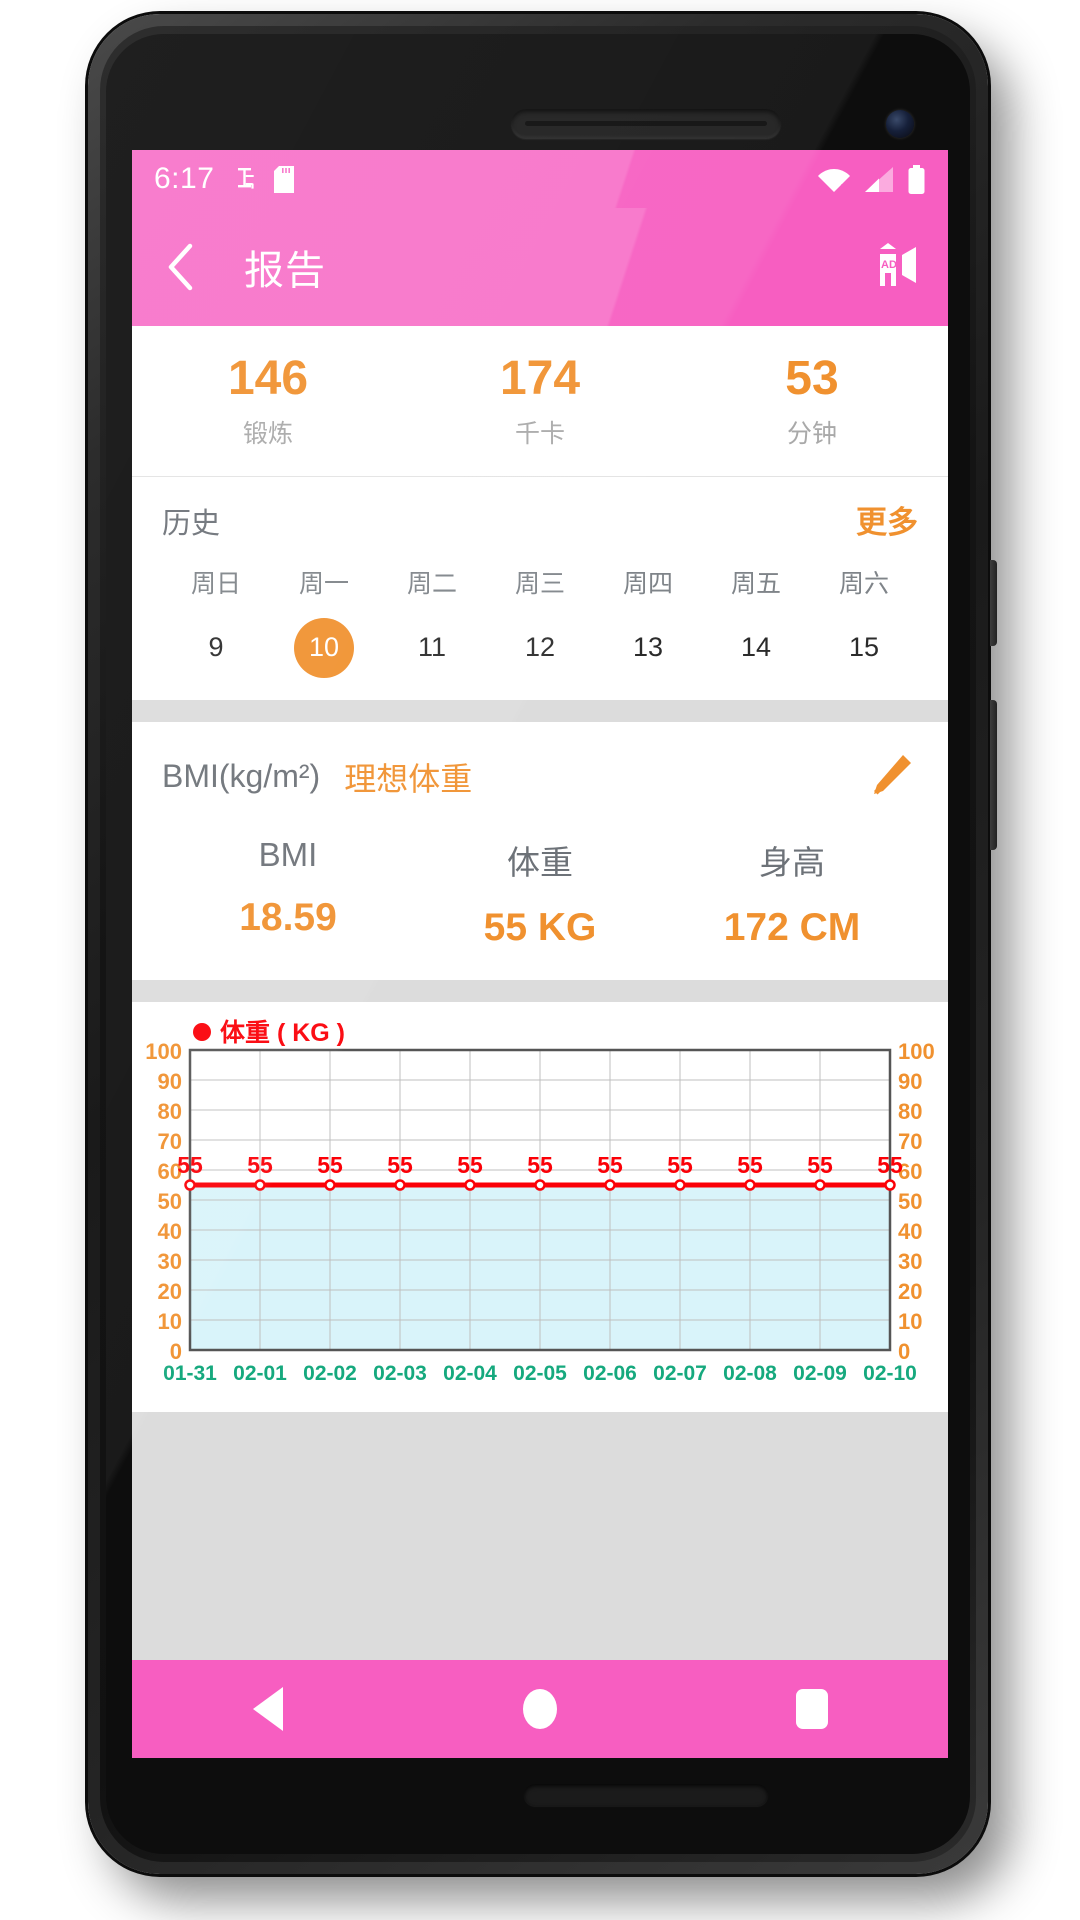 The image size is (1080, 1920). Describe the element at coordinates (400, 1373) in the screenshot. I see `svg-text: 02-03` at that location.